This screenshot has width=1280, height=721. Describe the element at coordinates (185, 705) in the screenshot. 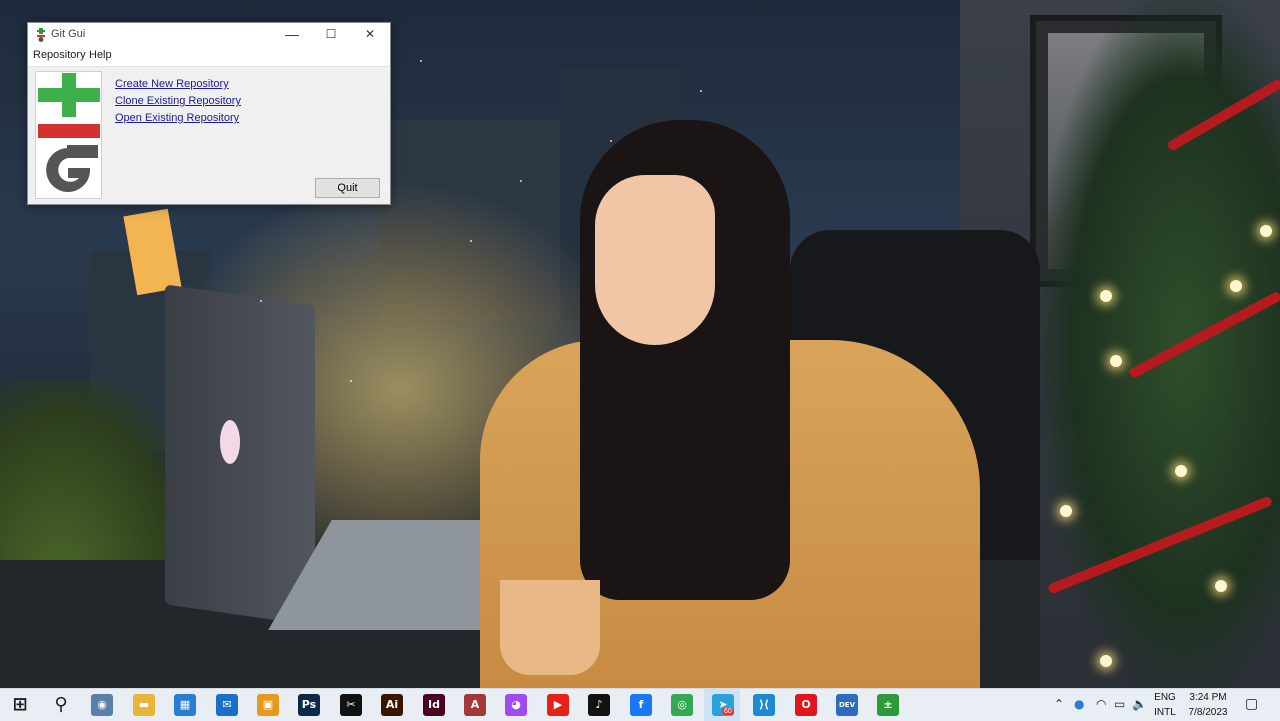

I see `store-icon: ▦` at that location.